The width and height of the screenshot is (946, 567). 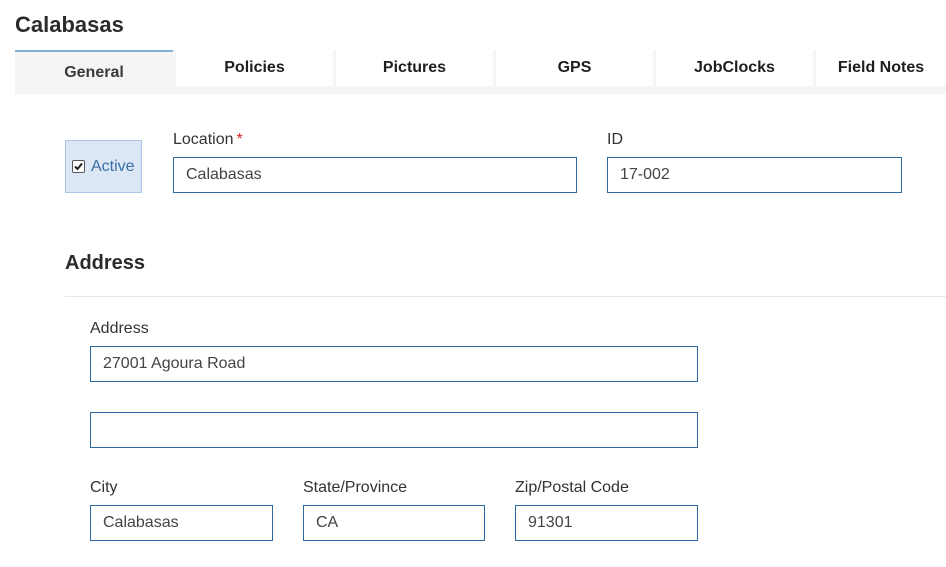 I want to click on location-input: Calabasas, so click(x=375, y=175).